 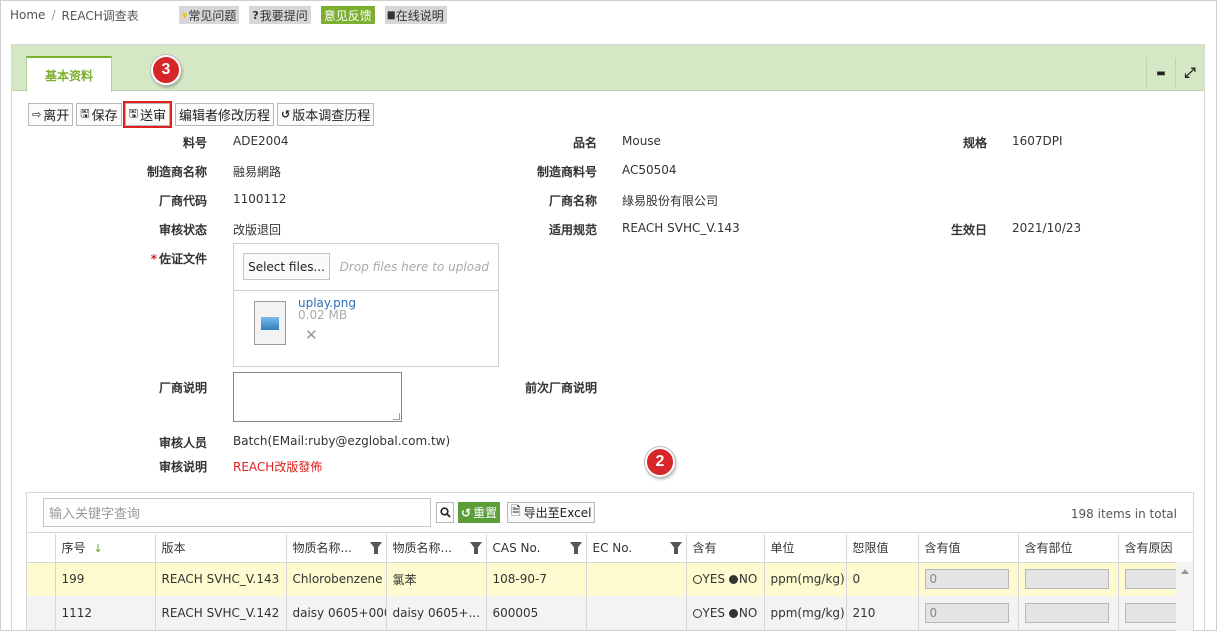 I want to click on breadcrumb-current: REACH调查表, so click(x=100, y=15).